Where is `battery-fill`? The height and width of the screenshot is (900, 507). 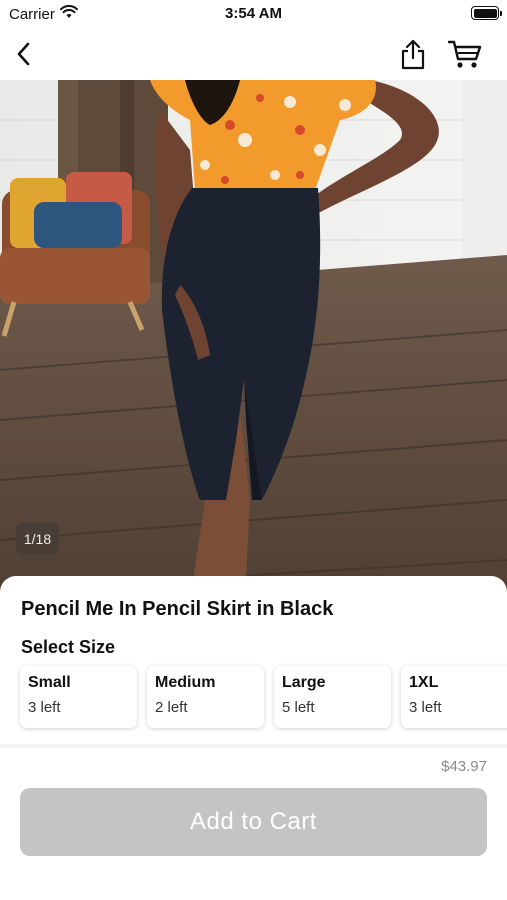 battery-fill is located at coordinates (485, 13).